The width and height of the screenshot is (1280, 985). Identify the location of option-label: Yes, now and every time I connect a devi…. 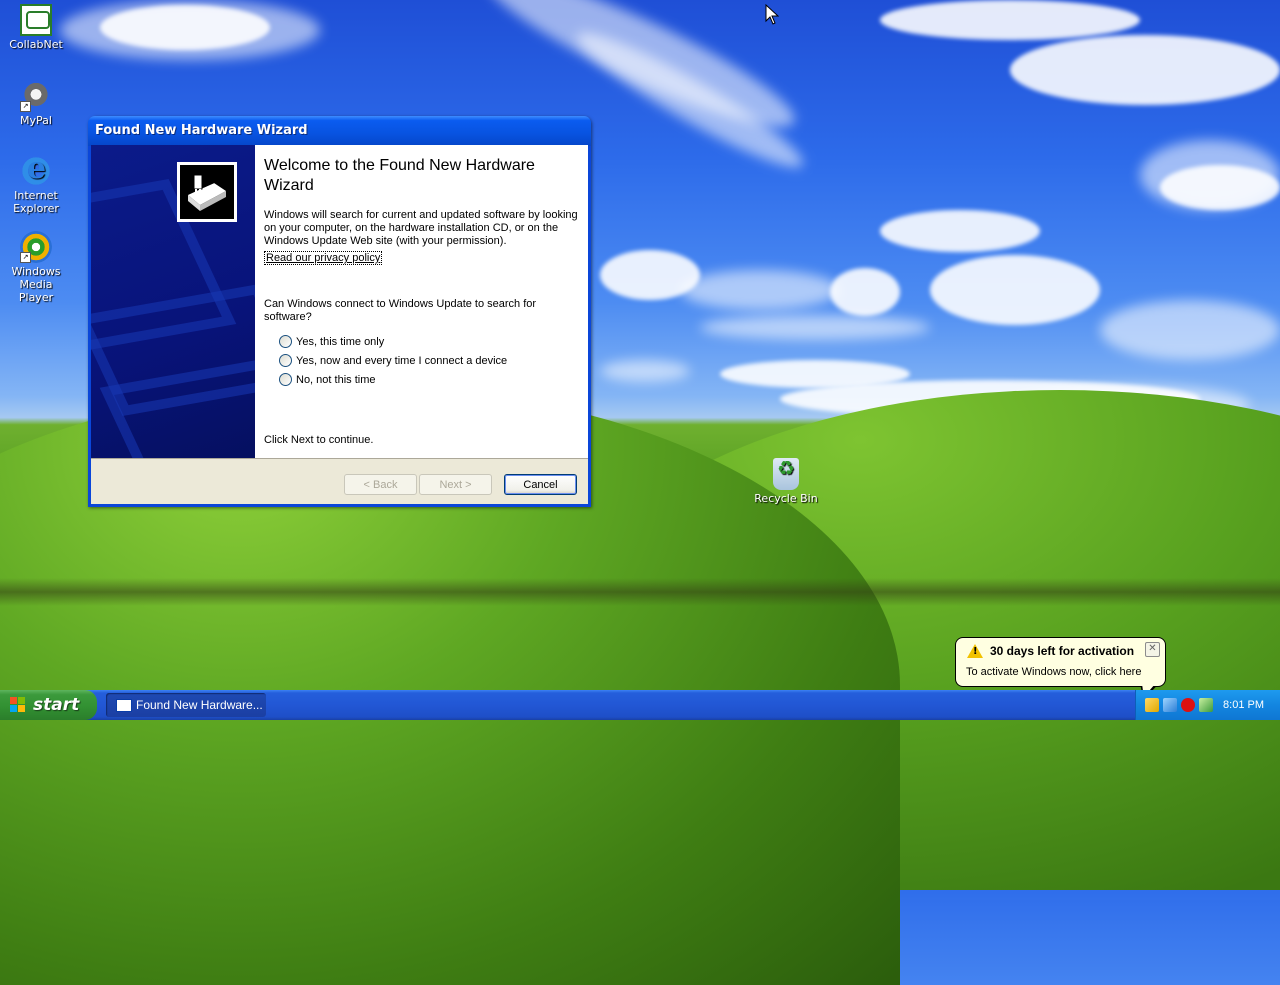
(402, 360).